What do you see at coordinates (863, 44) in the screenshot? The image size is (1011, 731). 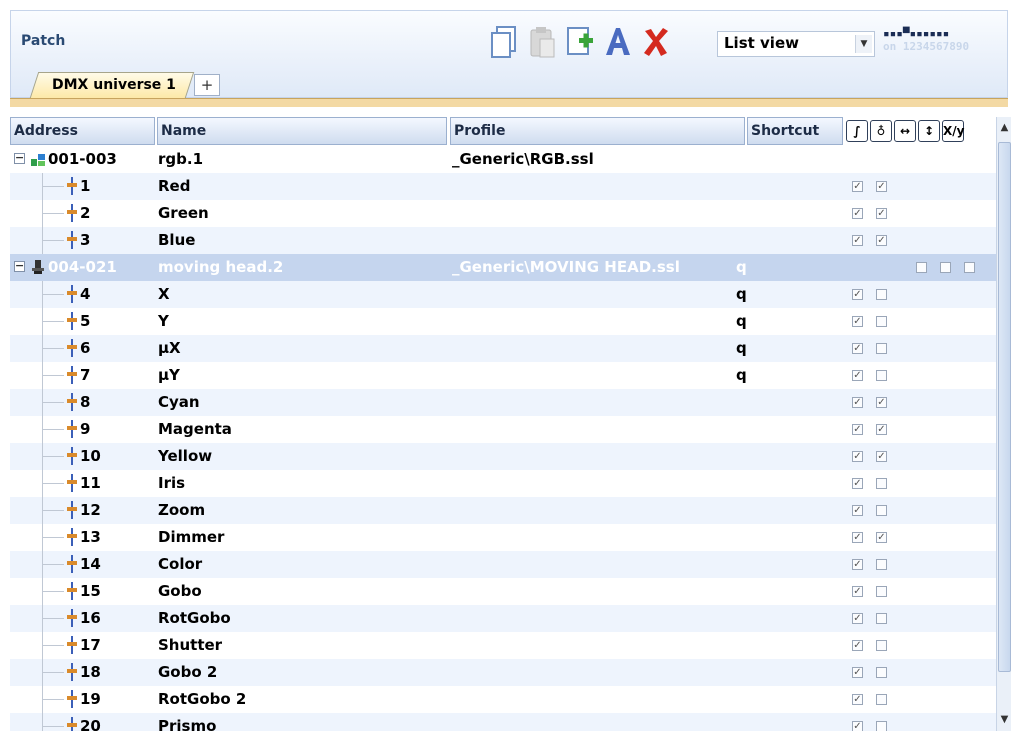 I see `chevron-down-icon: ▼` at bounding box center [863, 44].